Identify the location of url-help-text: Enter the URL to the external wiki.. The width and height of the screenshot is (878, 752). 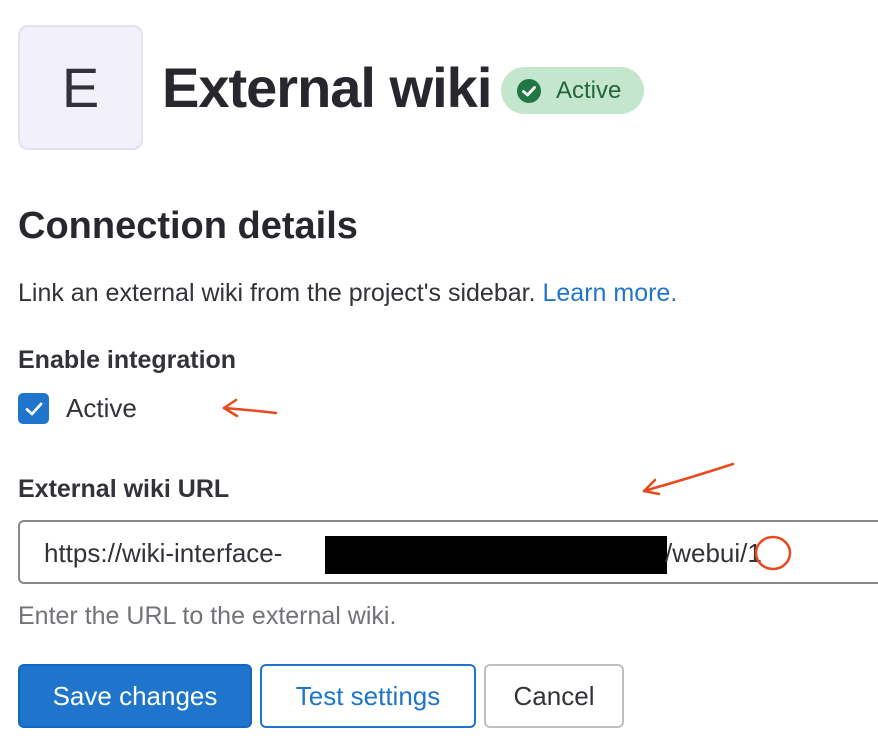
(207, 616).